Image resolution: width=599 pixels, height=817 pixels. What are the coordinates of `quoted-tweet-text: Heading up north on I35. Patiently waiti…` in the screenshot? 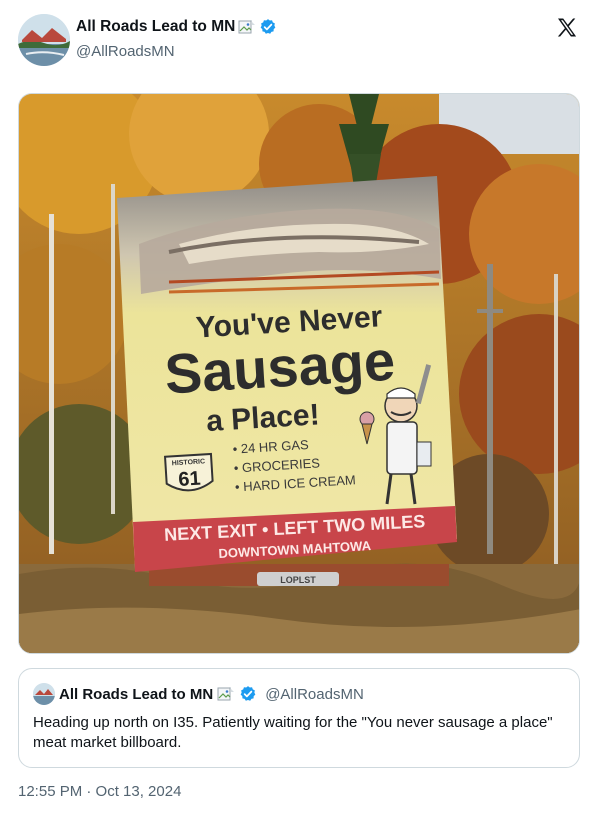 It's located at (293, 732).